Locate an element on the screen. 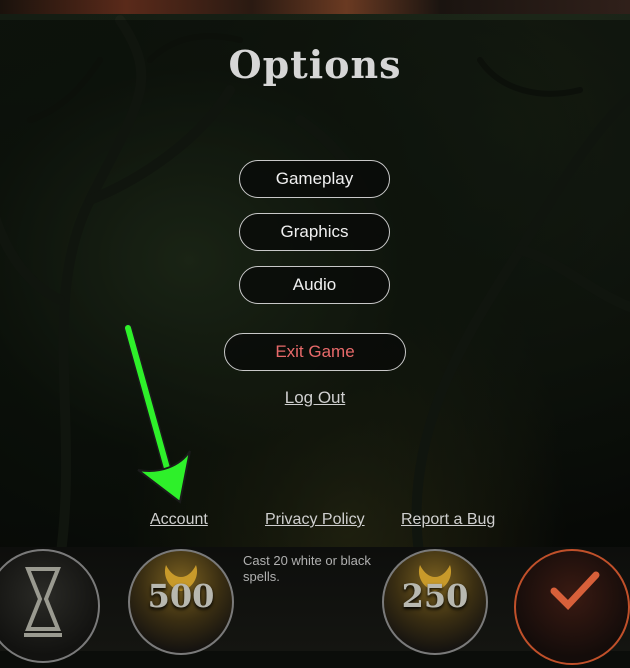 This screenshot has height=668, width=630. quest-description: Cast 20 white or black spells. is located at coordinates (307, 568).